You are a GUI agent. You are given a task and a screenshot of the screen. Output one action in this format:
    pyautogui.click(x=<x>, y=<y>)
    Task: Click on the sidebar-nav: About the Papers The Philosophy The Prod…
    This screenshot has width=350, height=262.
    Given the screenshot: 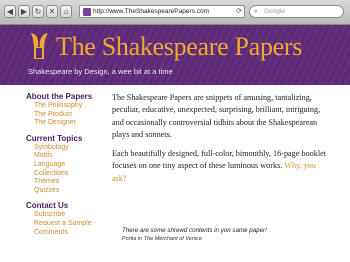 What is the action you would take?
    pyautogui.click(x=69, y=167)
    